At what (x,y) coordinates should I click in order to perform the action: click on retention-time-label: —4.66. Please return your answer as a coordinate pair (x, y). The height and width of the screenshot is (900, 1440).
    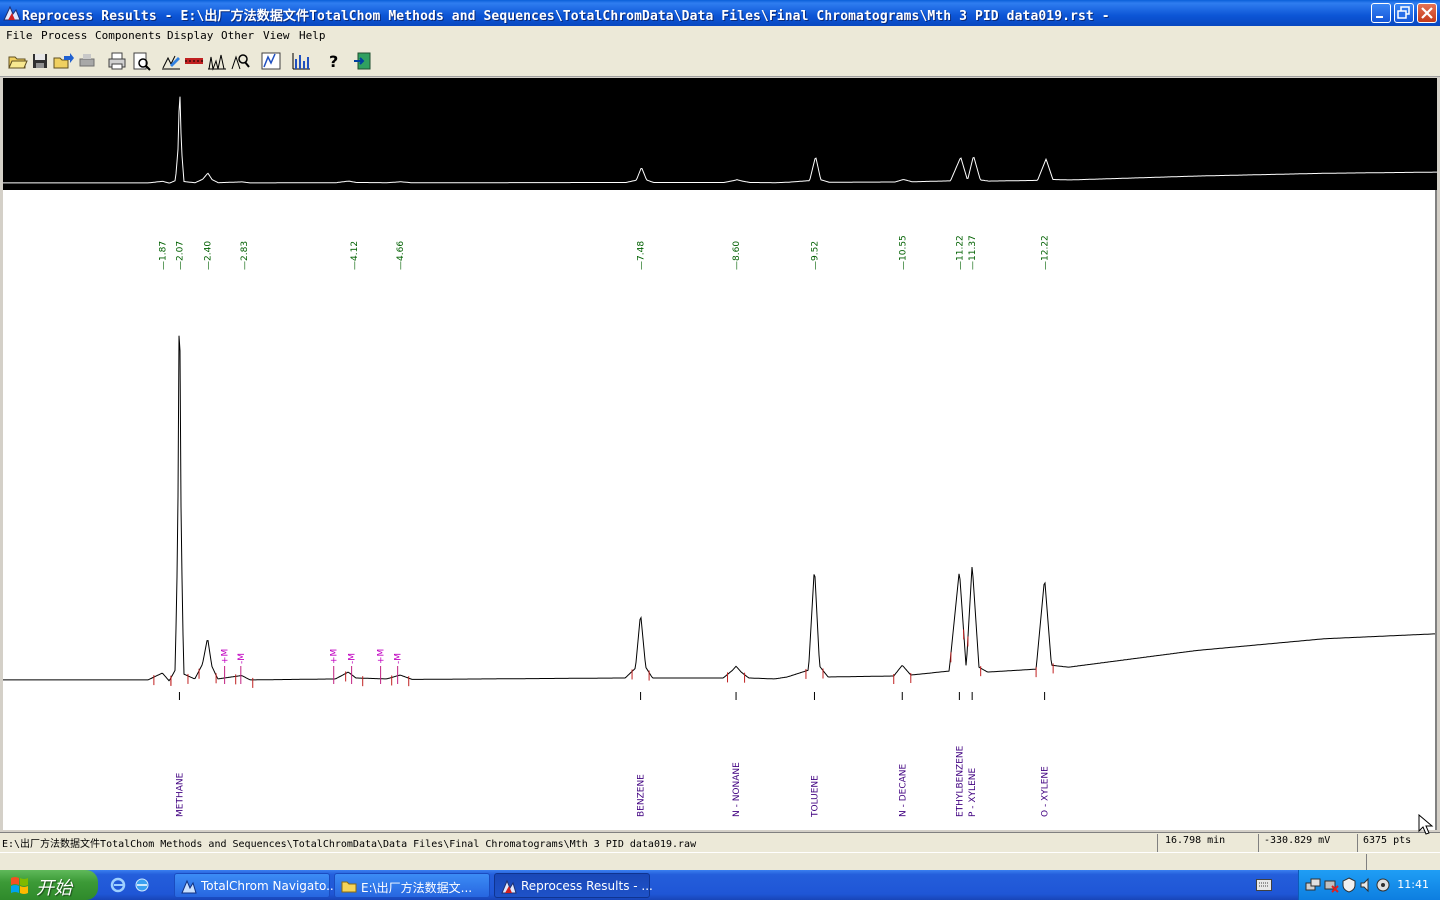
    Looking at the image, I should click on (401, 255).